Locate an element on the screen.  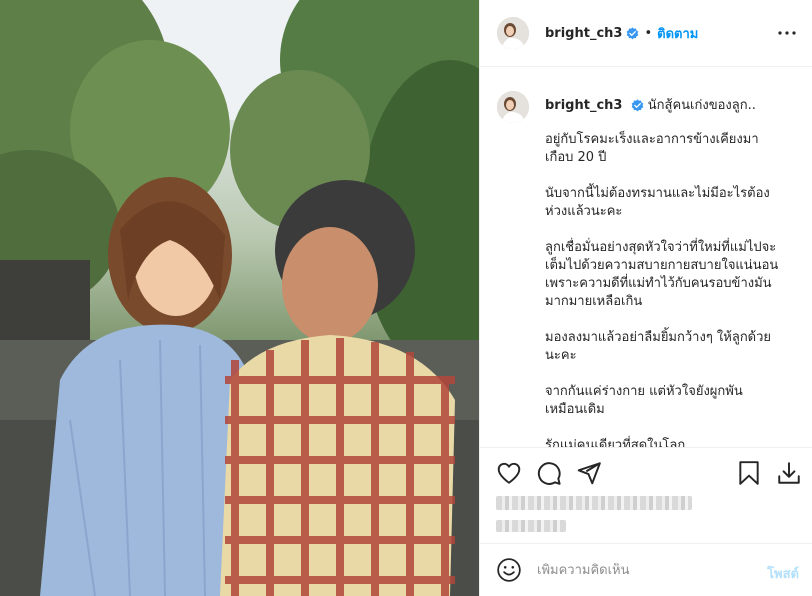
download-icon is located at coordinates (789, 473).